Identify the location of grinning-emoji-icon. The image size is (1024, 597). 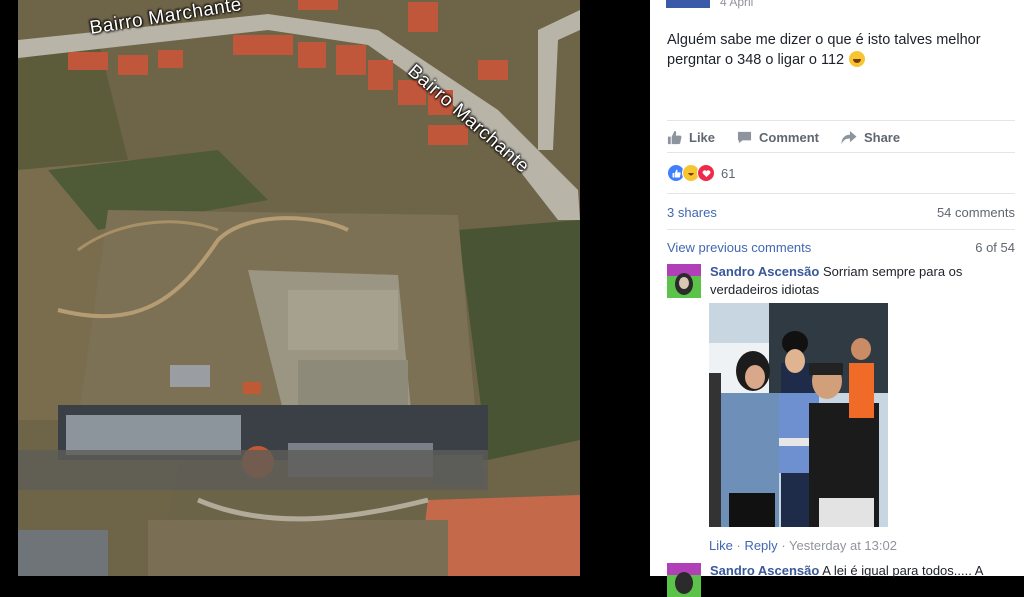
(857, 59).